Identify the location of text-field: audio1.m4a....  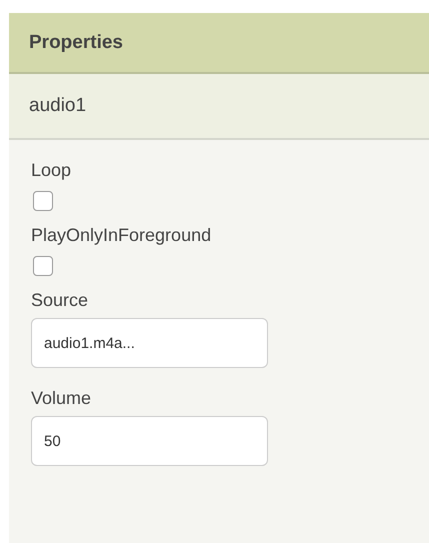
(149, 343).